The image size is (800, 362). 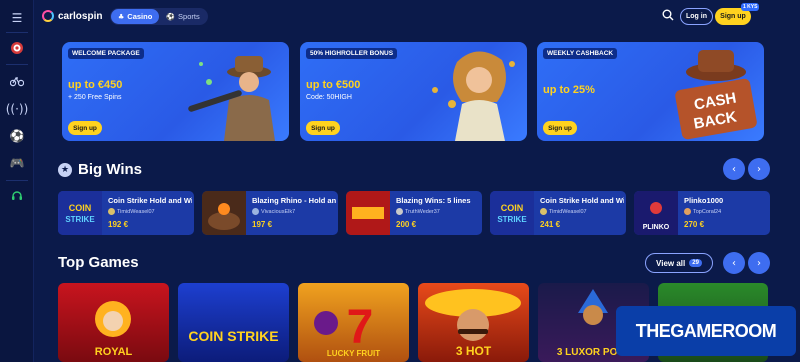 I want to click on win-game-title: Plinko1000, so click(x=704, y=200).